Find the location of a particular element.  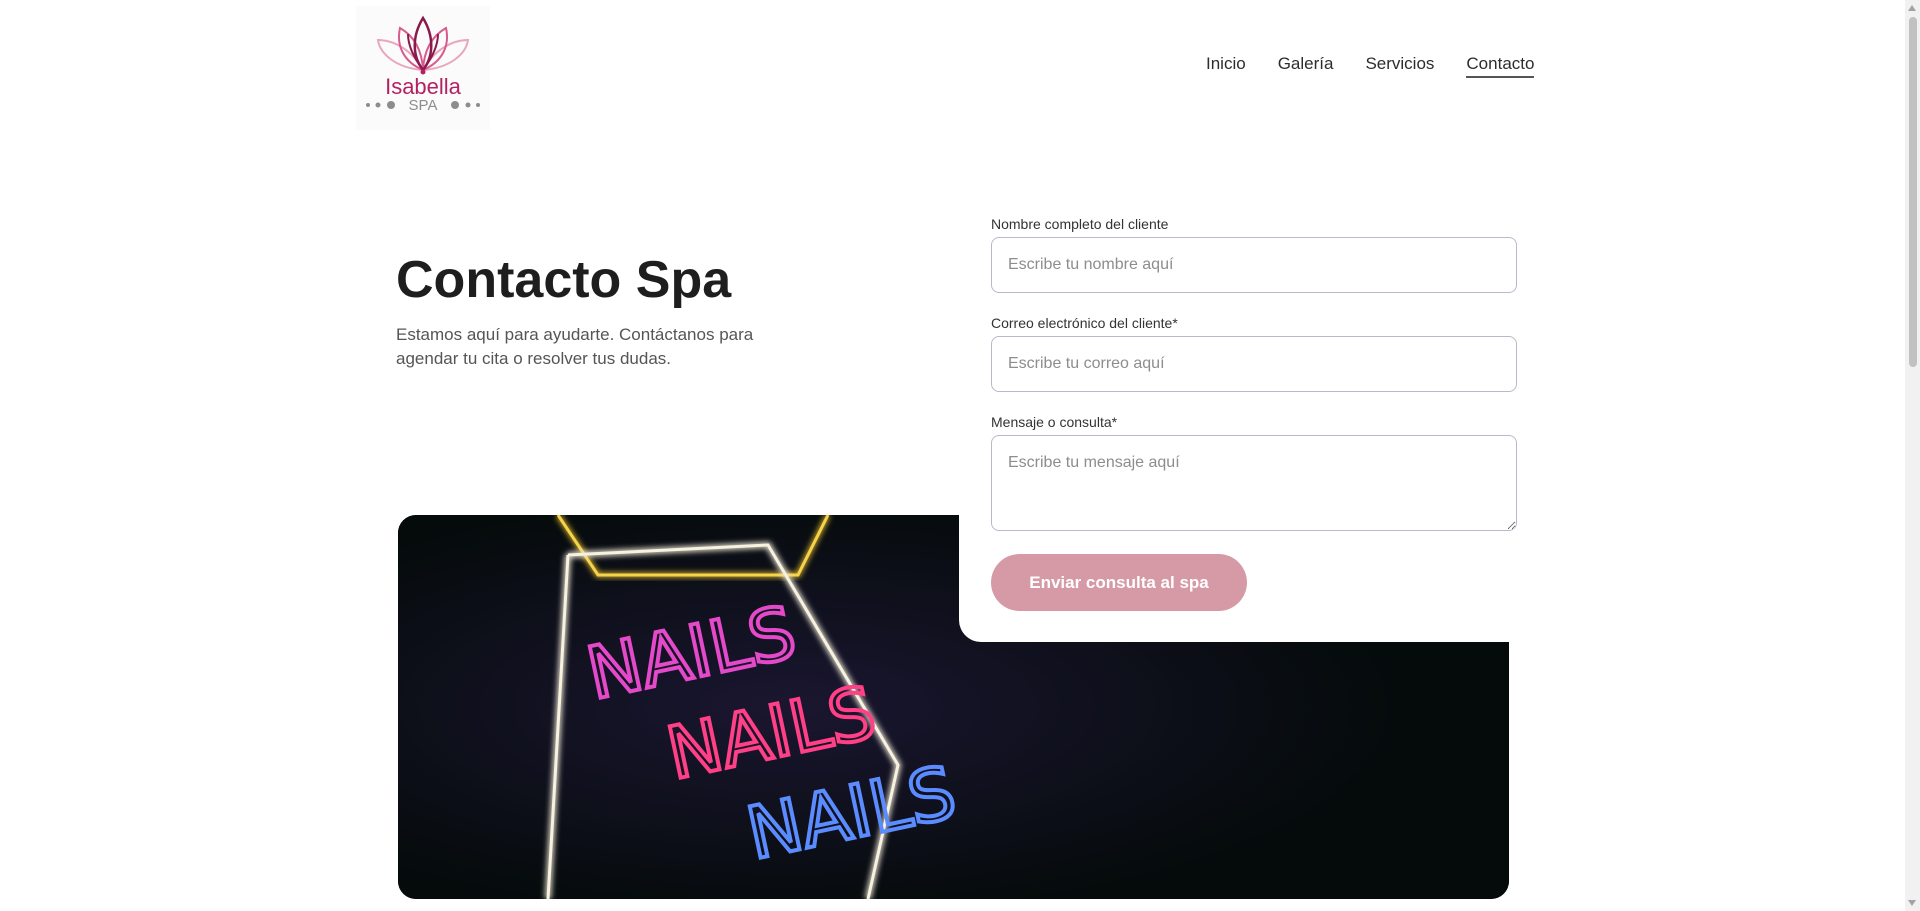

logo: Isabella SPA is located at coordinates (423, 68).